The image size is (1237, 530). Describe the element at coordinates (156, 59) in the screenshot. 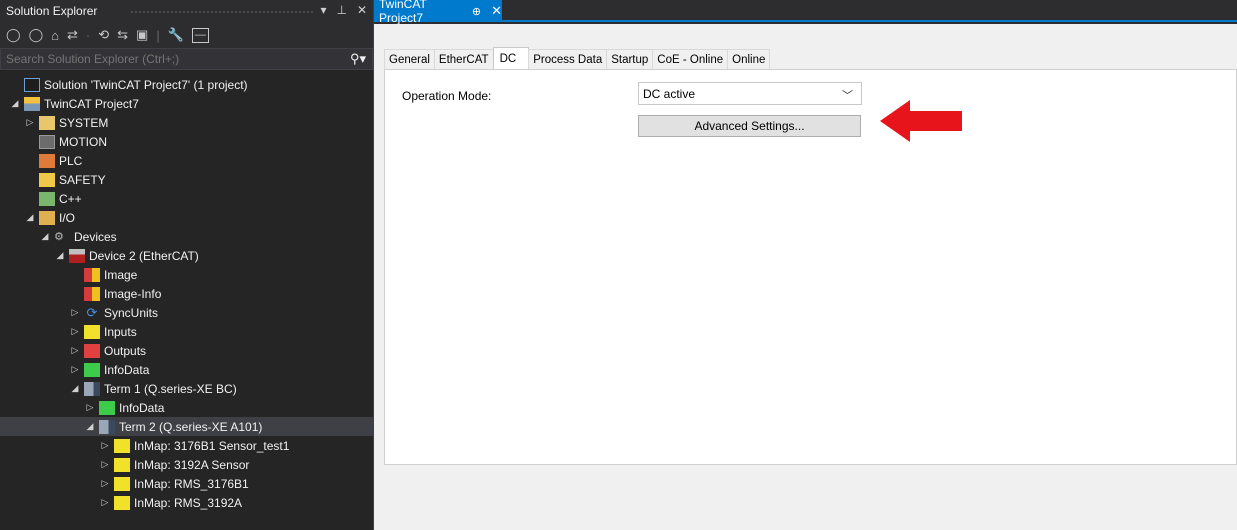

I see `search-input` at that location.